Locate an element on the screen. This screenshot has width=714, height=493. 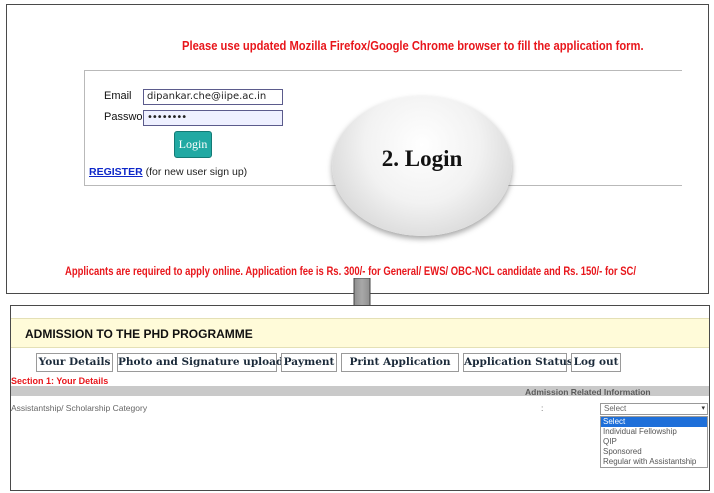
admission-header: ADMISSION TO THE PHD PROGRAMME is located at coordinates (360, 333).